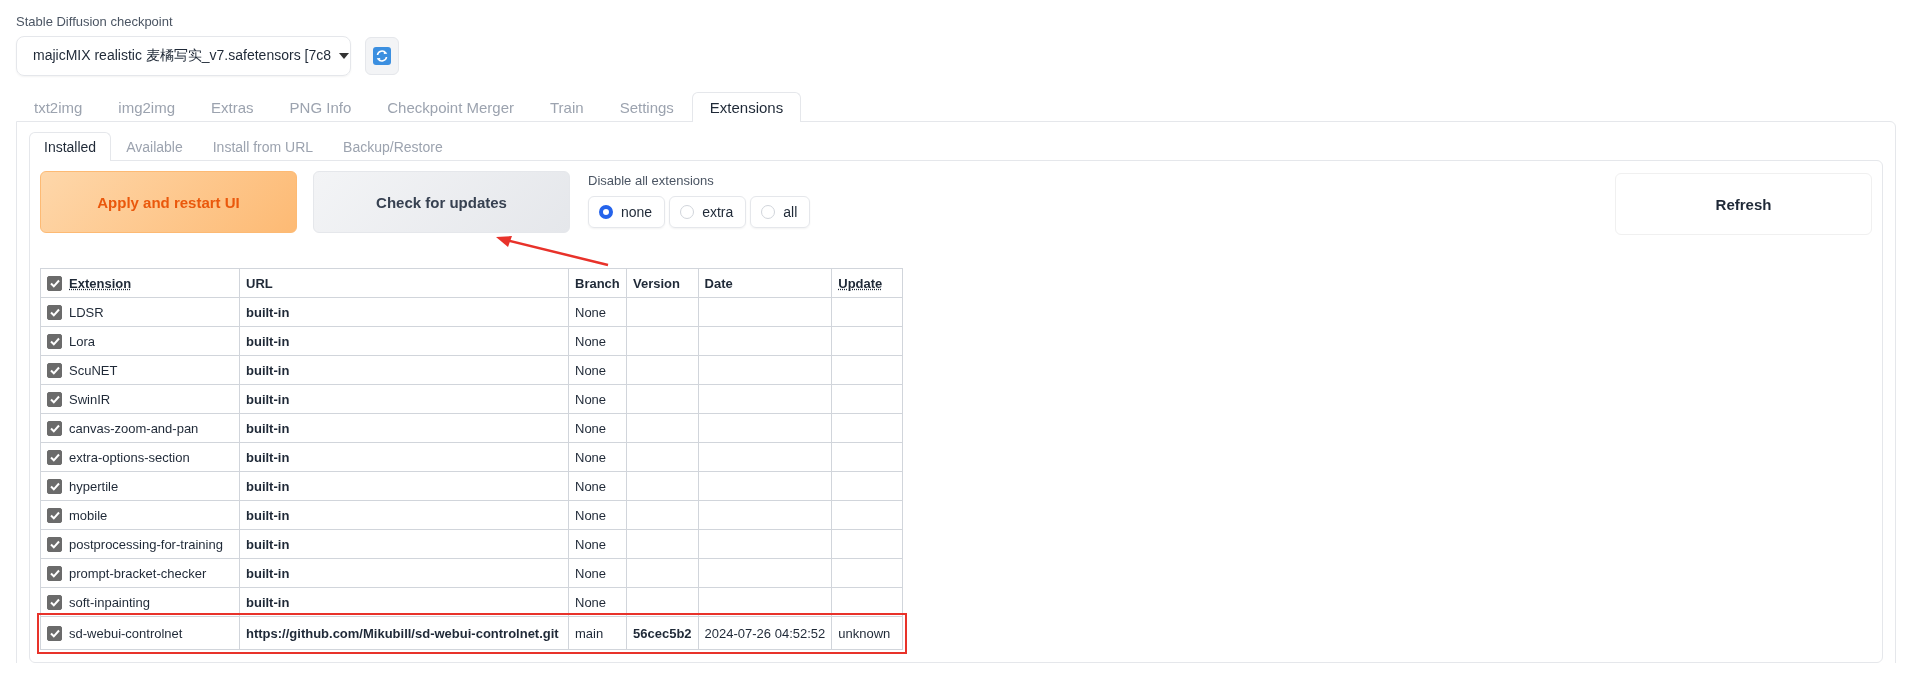  I want to click on tab: txt2img, so click(58, 107).